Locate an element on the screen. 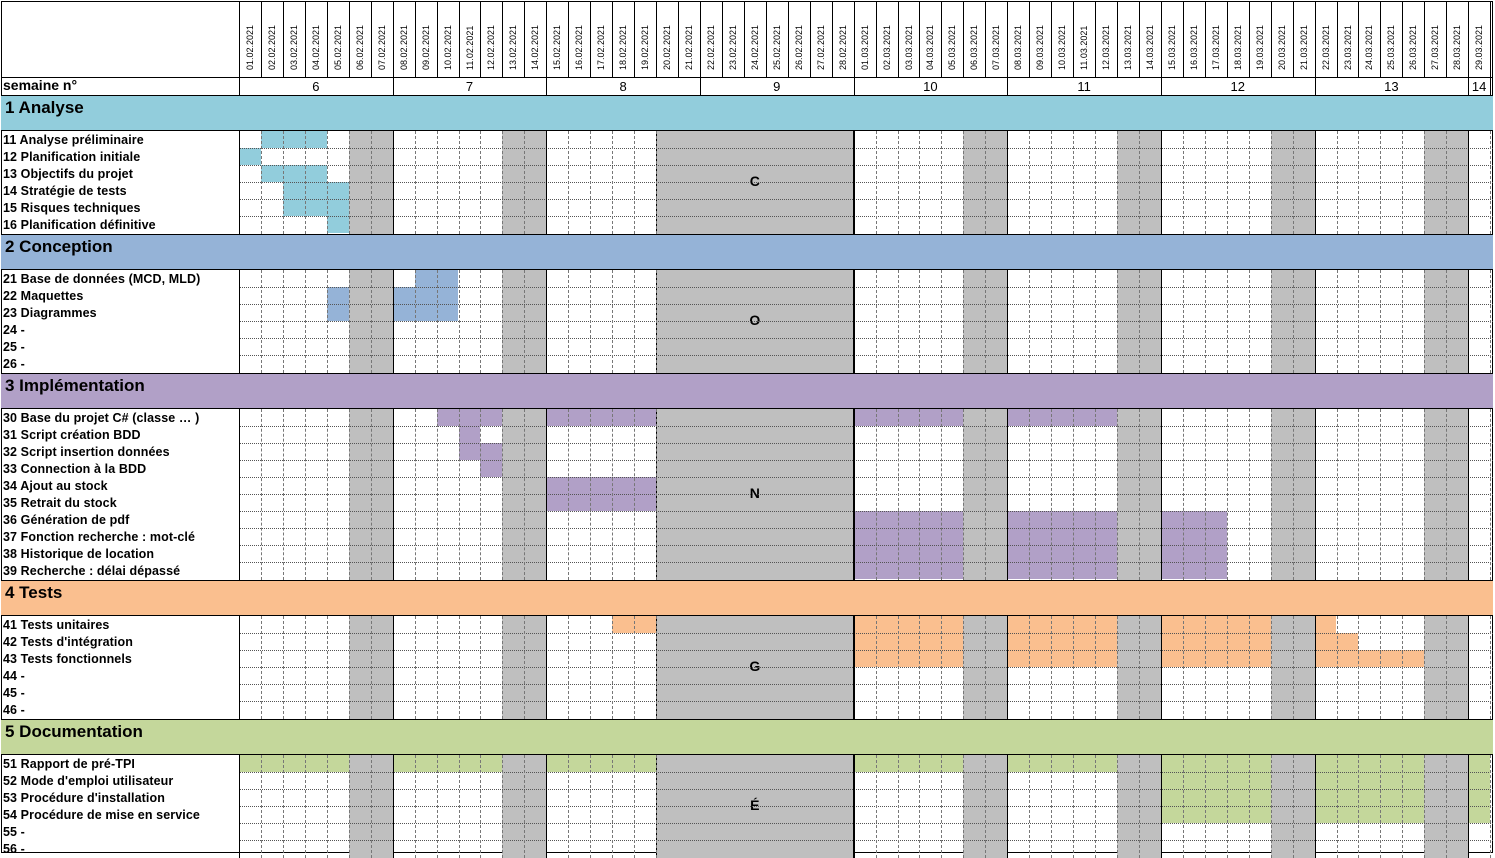  task-label: 14 Stratégie de tests is located at coordinates (65, 191).